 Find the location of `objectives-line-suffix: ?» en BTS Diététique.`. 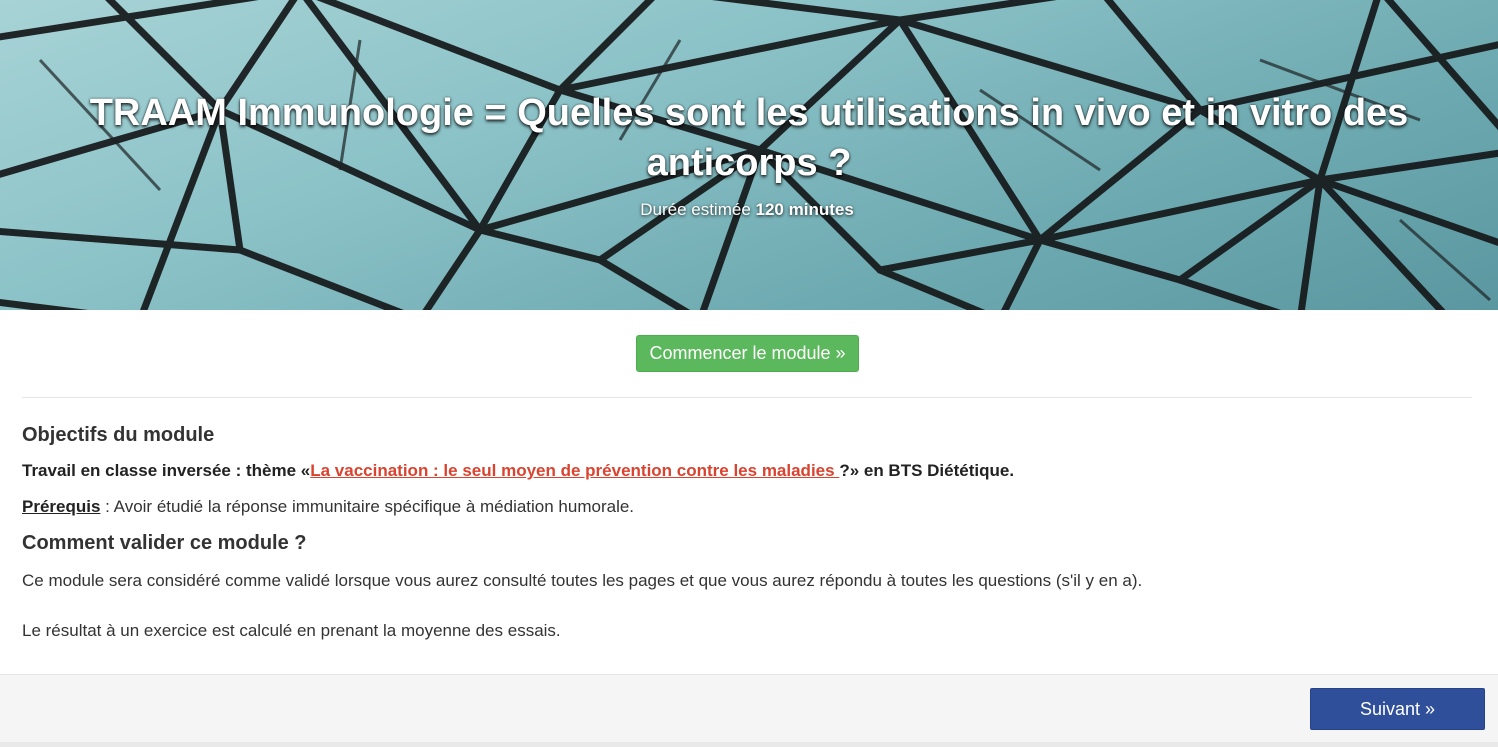

objectives-line-suffix: ?» en BTS Diététique. is located at coordinates (927, 470).